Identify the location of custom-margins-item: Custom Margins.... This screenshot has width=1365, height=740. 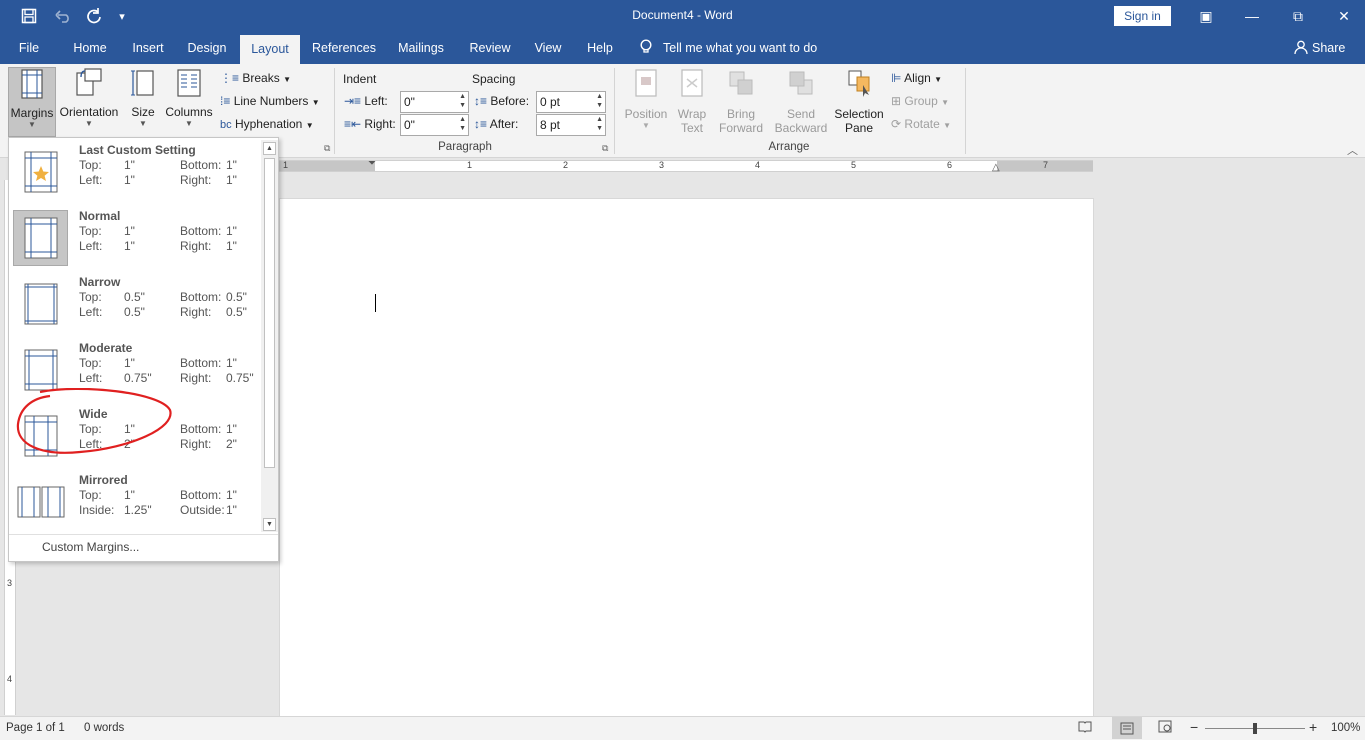
(143, 548).